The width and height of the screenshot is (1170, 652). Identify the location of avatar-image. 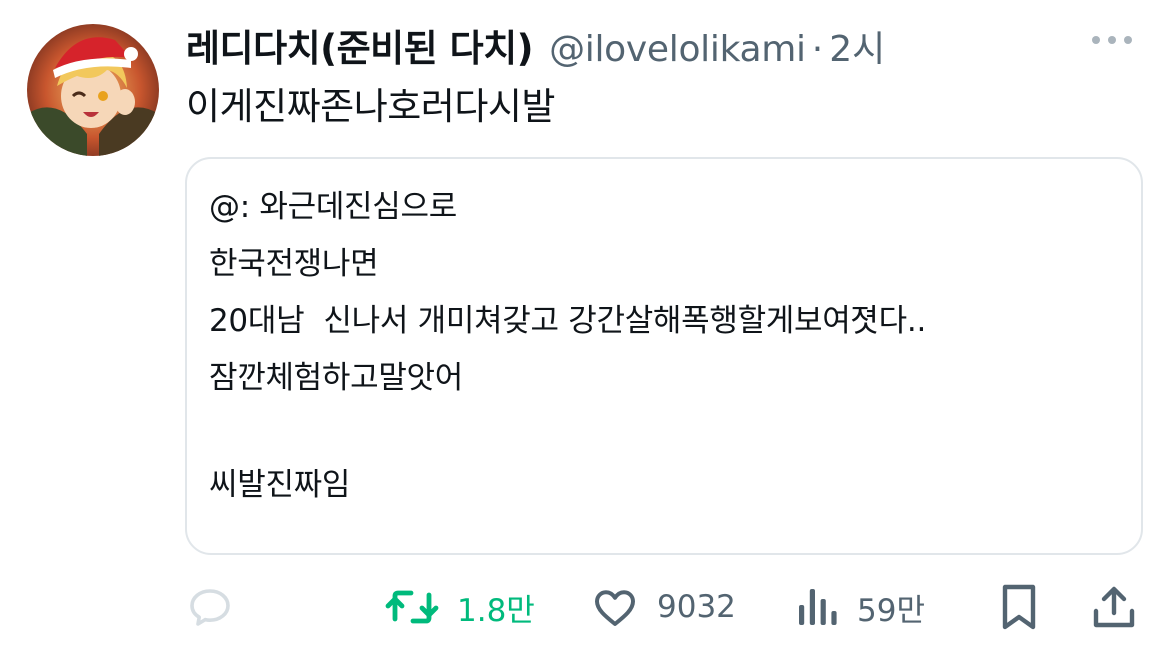
(93, 90).